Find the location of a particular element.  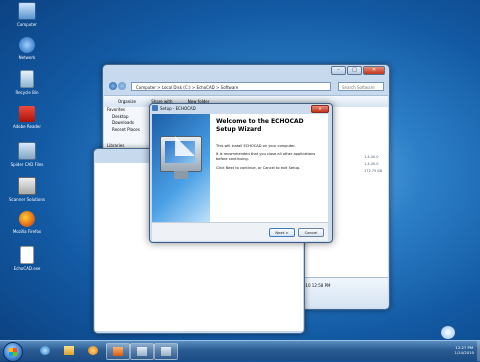

taskbar-ie is located at coordinates (45, 350).